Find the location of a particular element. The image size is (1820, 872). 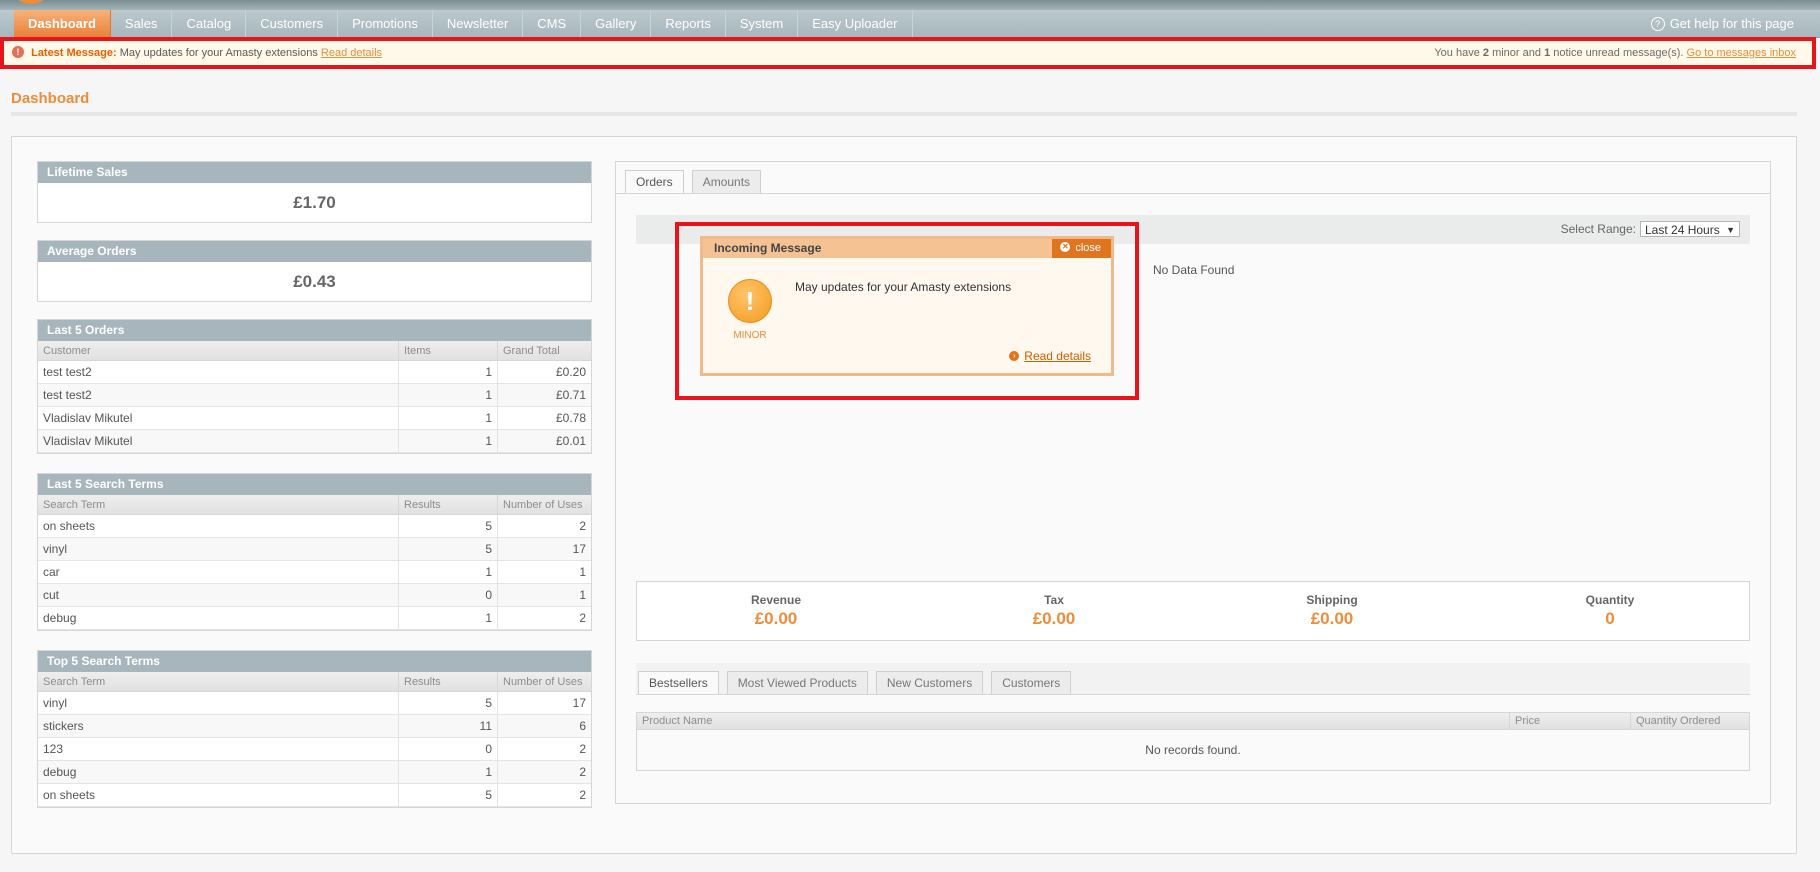

table-row: cut 0 1 is located at coordinates (314, 595).